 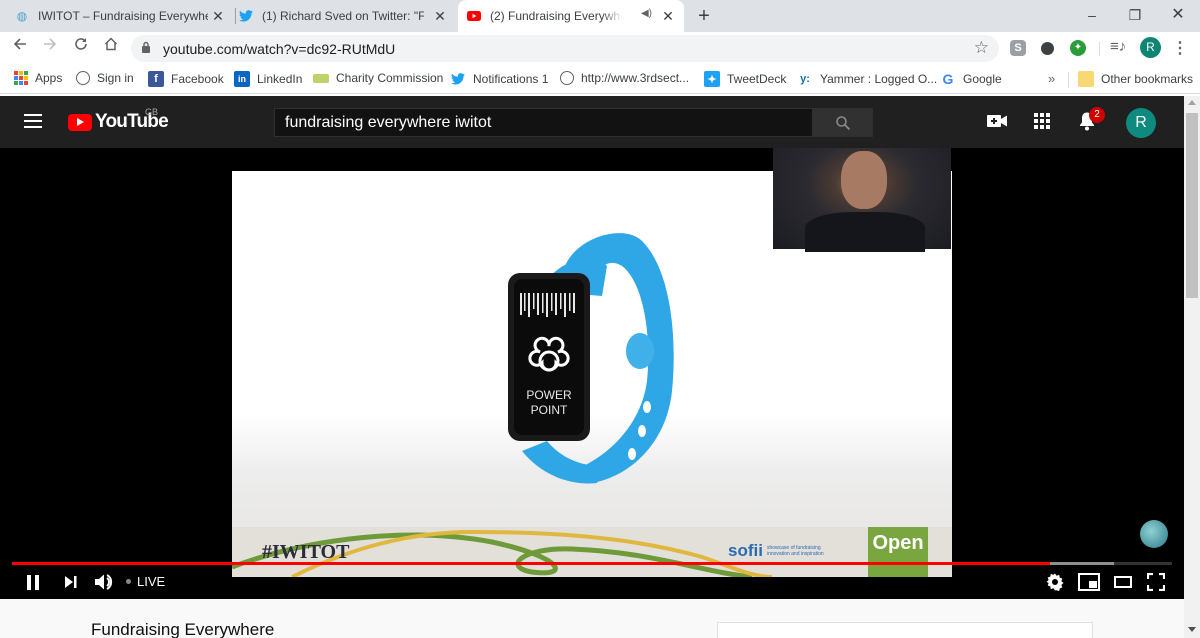 What do you see at coordinates (843, 122) in the screenshot?
I see `search-button` at bounding box center [843, 122].